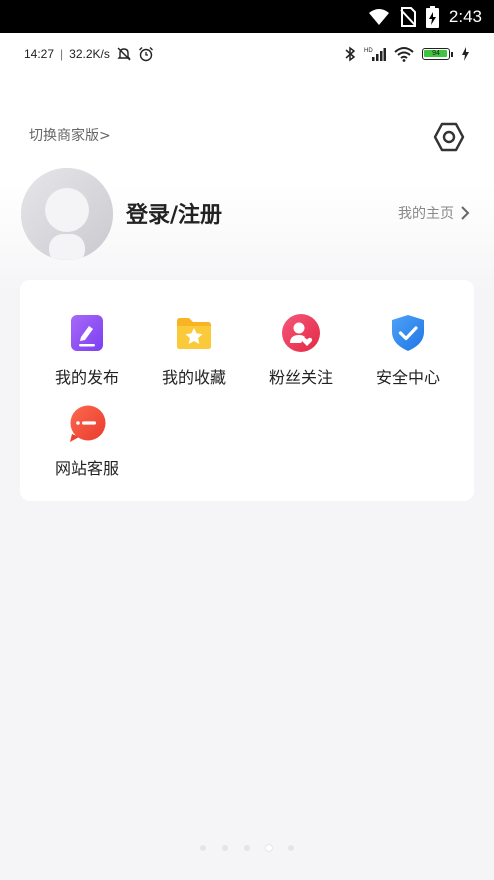 This screenshot has height=880, width=494. What do you see at coordinates (174, 213) in the screenshot?
I see `login-register-button: 登录/注册` at bounding box center [174, 213].